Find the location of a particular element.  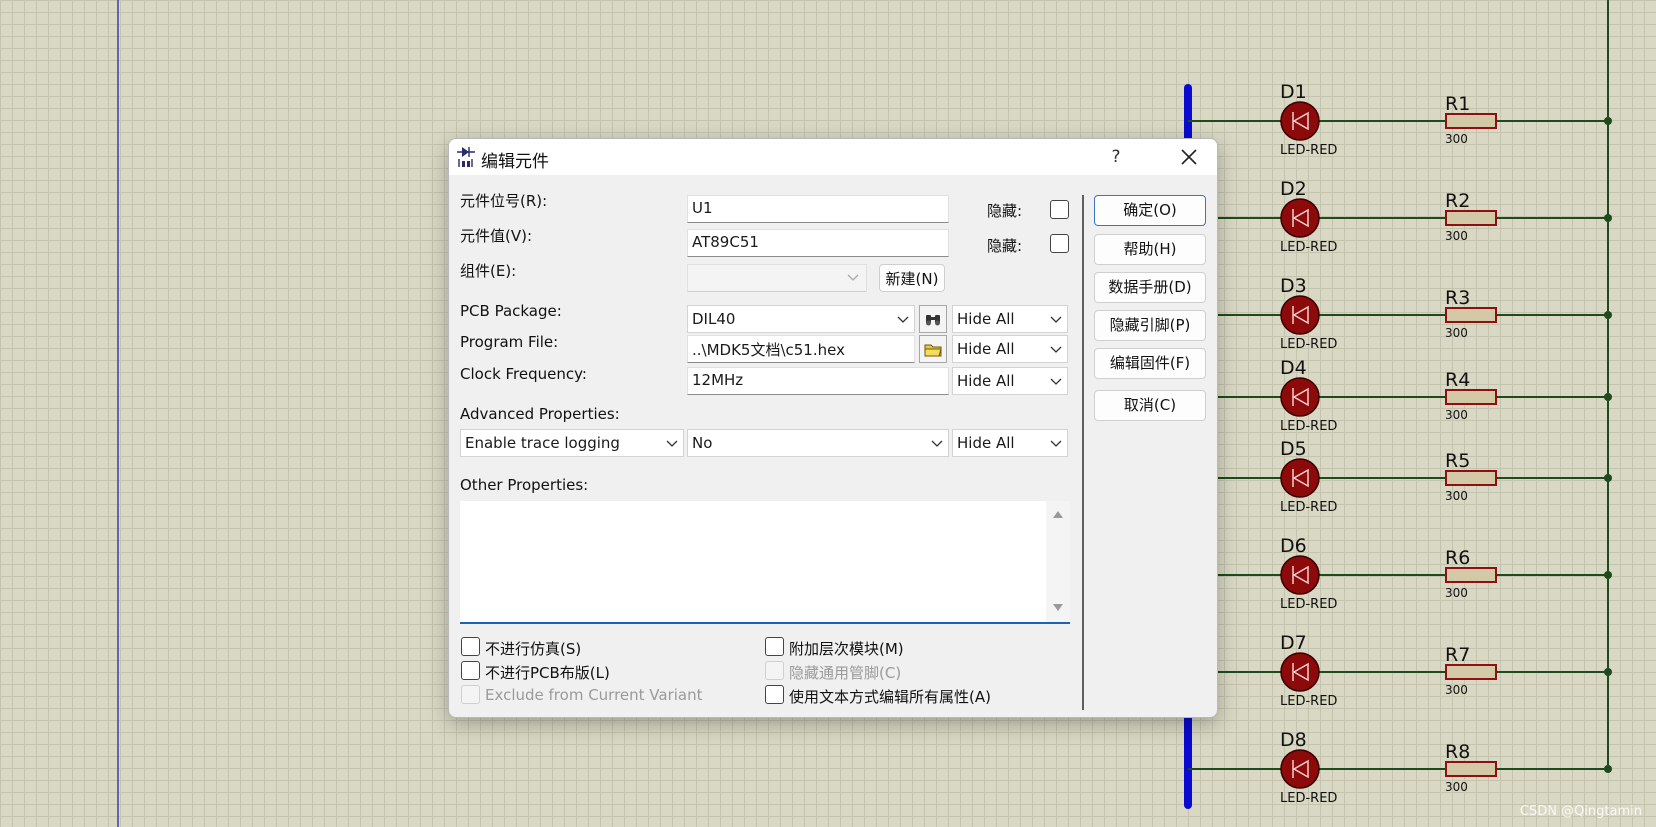

scrollbar is located at coordinates (1058, 561).